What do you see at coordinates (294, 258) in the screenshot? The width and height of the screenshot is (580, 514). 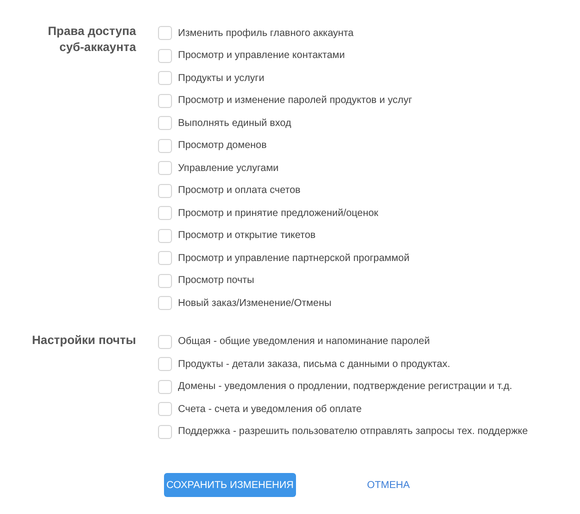 I see `checkbox-label: Просмотр и управление партнерской программой` at bounding box center [294, 258].